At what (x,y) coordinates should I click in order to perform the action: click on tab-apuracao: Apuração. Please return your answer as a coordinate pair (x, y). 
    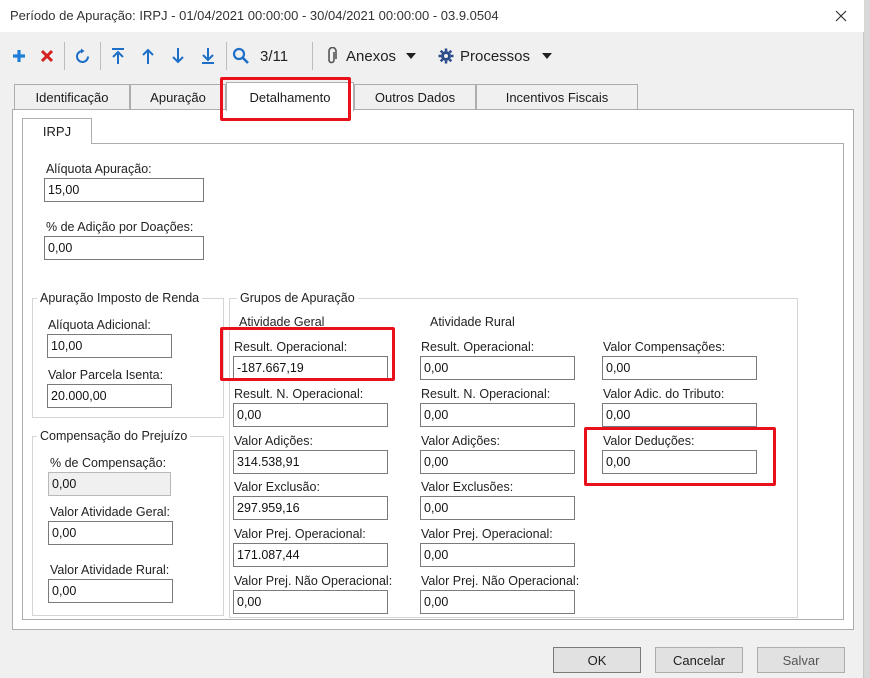
    Looking at the image, I should click on (178, 97).